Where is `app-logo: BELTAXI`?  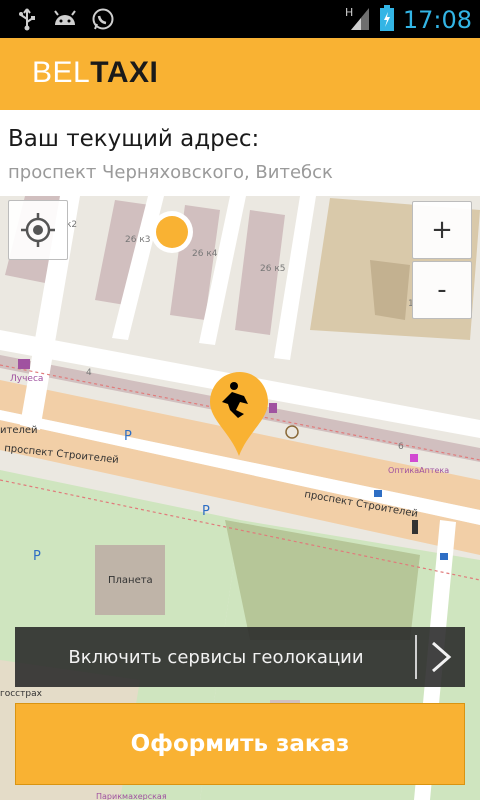 app-logo: BELTAXI is located at coordinates (95, 73).